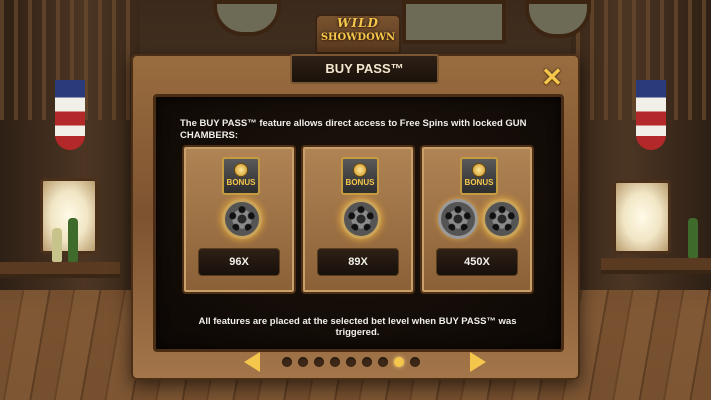 The width and height of the screenshot is (711, 400). Describe the element at coordinates (247, 18) in the screenshot. I see `wall-clock` at that location.